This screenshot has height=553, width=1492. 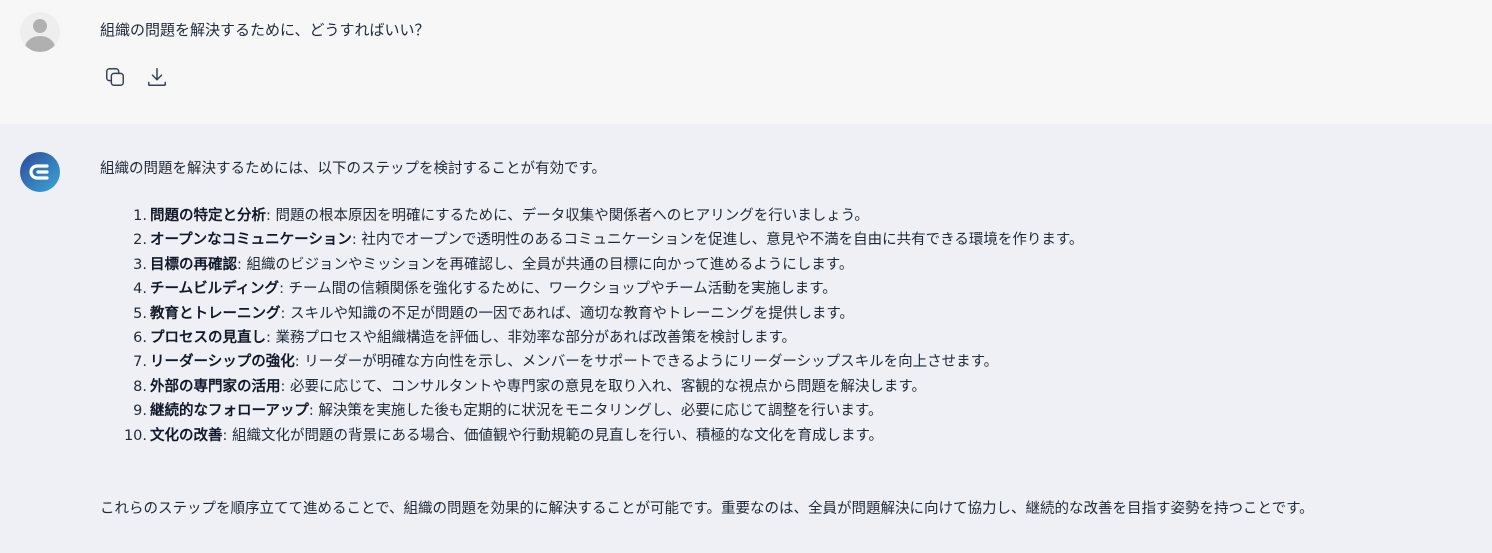 I want to click on step-number: 7., so click(x=140, y=362).